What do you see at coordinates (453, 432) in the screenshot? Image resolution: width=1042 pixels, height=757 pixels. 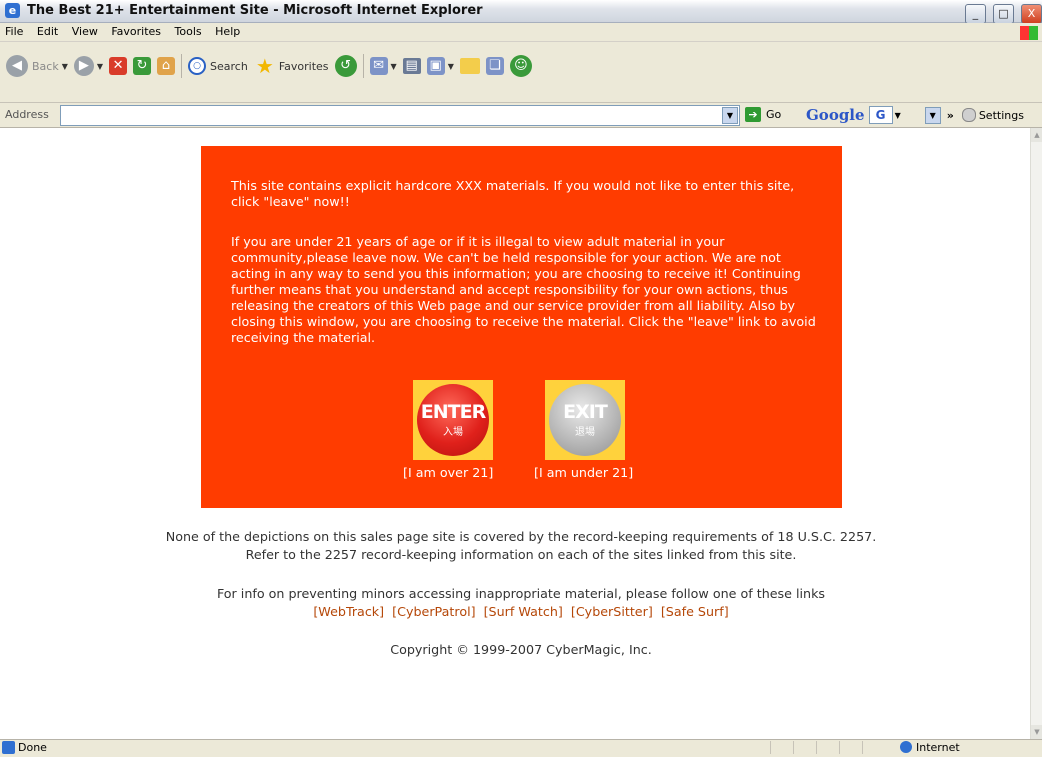 I see `enter-button-sublabel: 入場` at bounding box center [453, 432].